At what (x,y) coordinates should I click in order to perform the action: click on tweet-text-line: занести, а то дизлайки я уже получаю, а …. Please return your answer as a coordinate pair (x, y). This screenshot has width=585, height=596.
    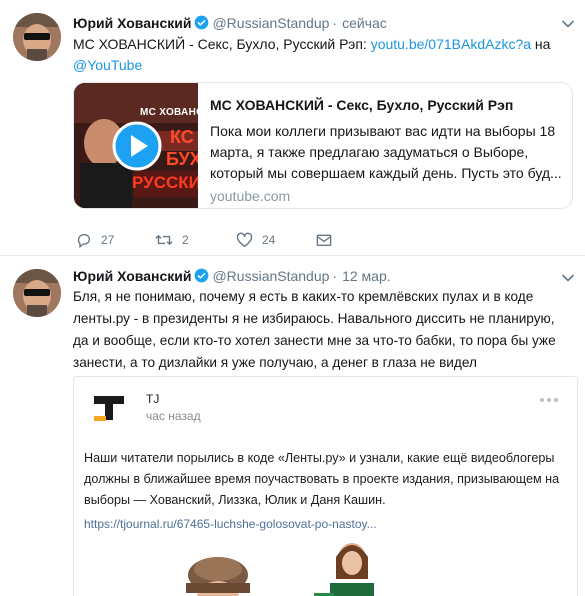
    Looking at the image, I should click on (275, 362).